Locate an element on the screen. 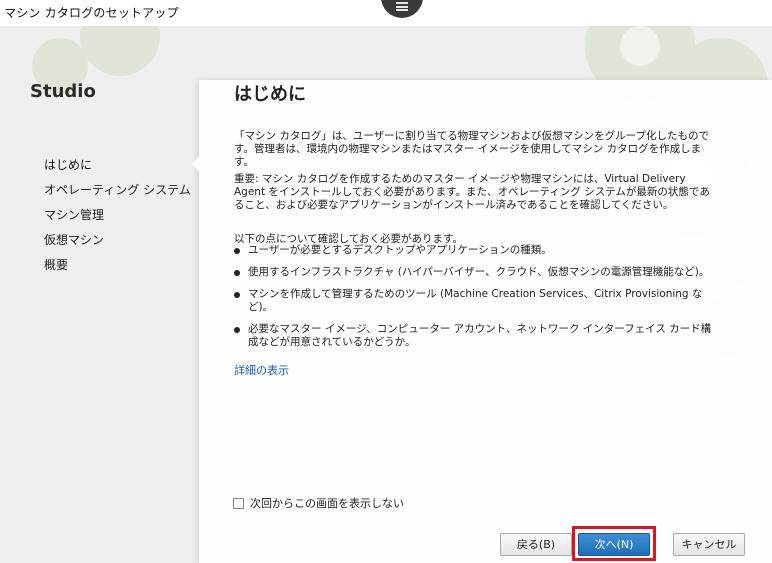  step-list: はじめに オペレーティング システム マシン管理 仮想マシン 概要 is located at coordinates (117, 219).